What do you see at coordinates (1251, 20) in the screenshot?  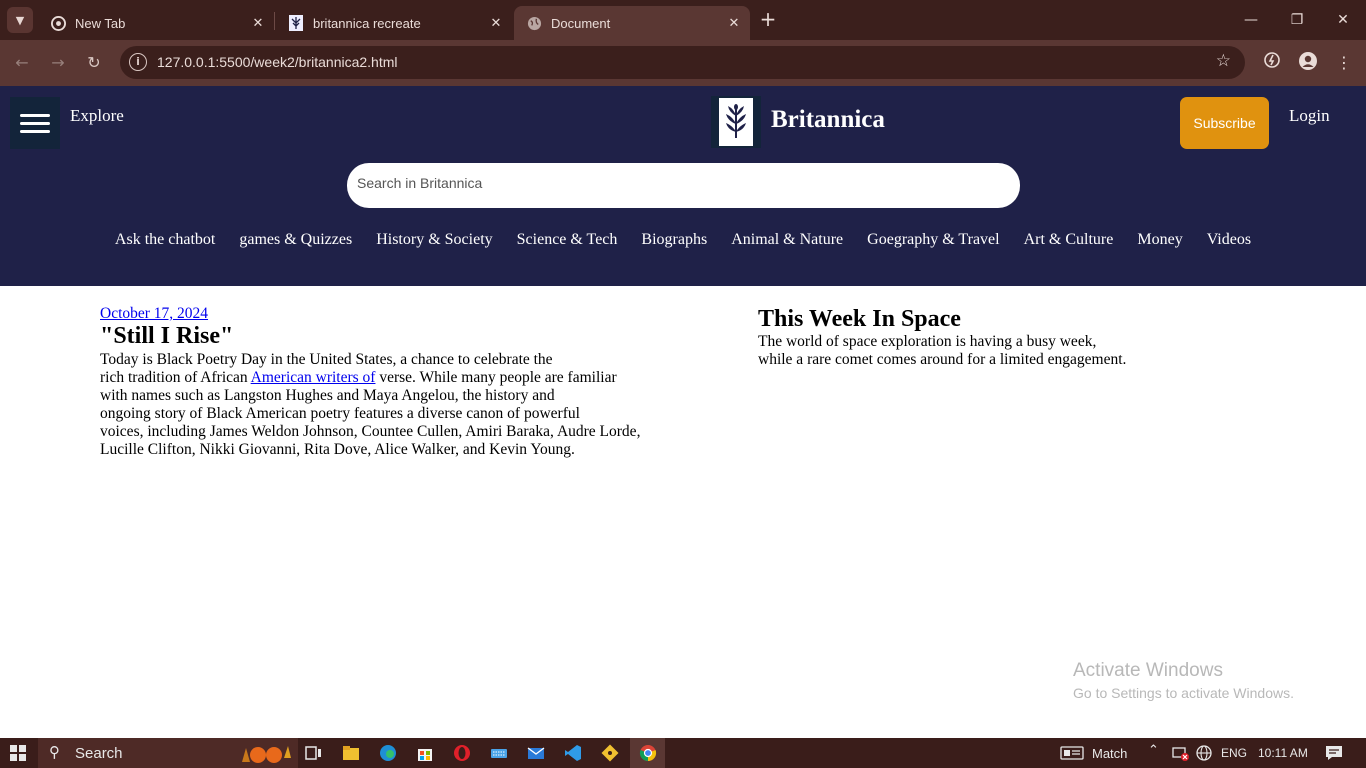 I see `minimize-icon: —` at bounding box center [1251, 20].